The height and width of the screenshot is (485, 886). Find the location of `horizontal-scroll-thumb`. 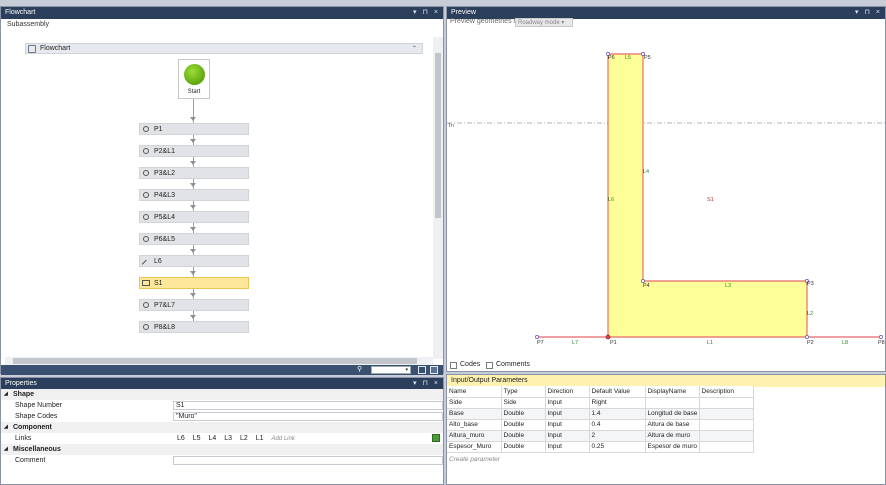

horizontal-scroll-thumb is located at coordinates (215, 361).